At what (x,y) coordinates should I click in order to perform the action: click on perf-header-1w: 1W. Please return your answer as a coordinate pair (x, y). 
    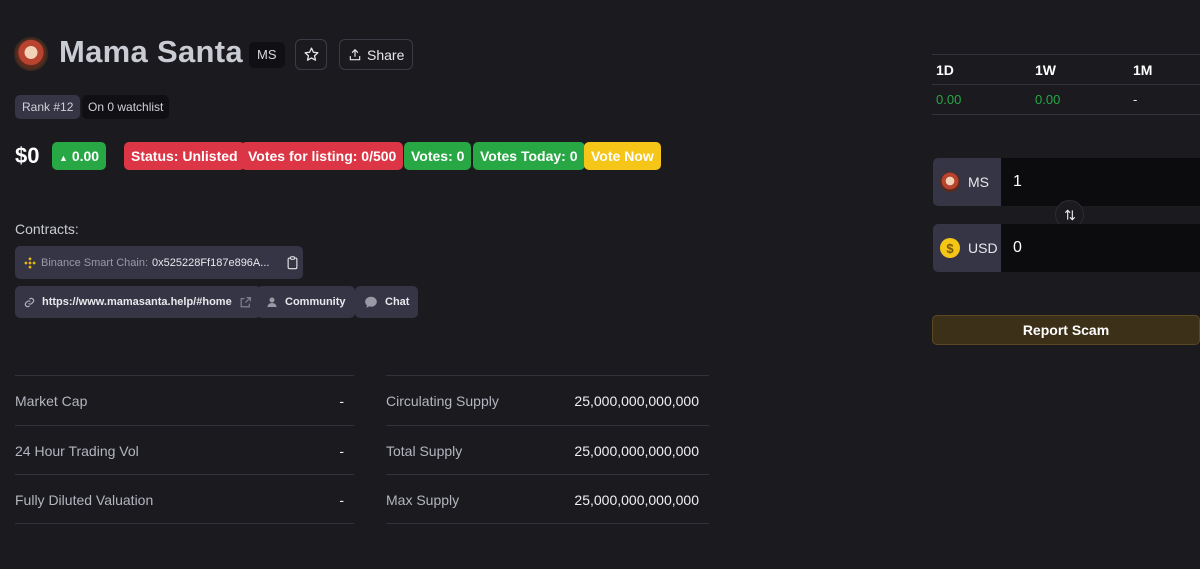
    Looking at the image, I should click on (1045, 70).